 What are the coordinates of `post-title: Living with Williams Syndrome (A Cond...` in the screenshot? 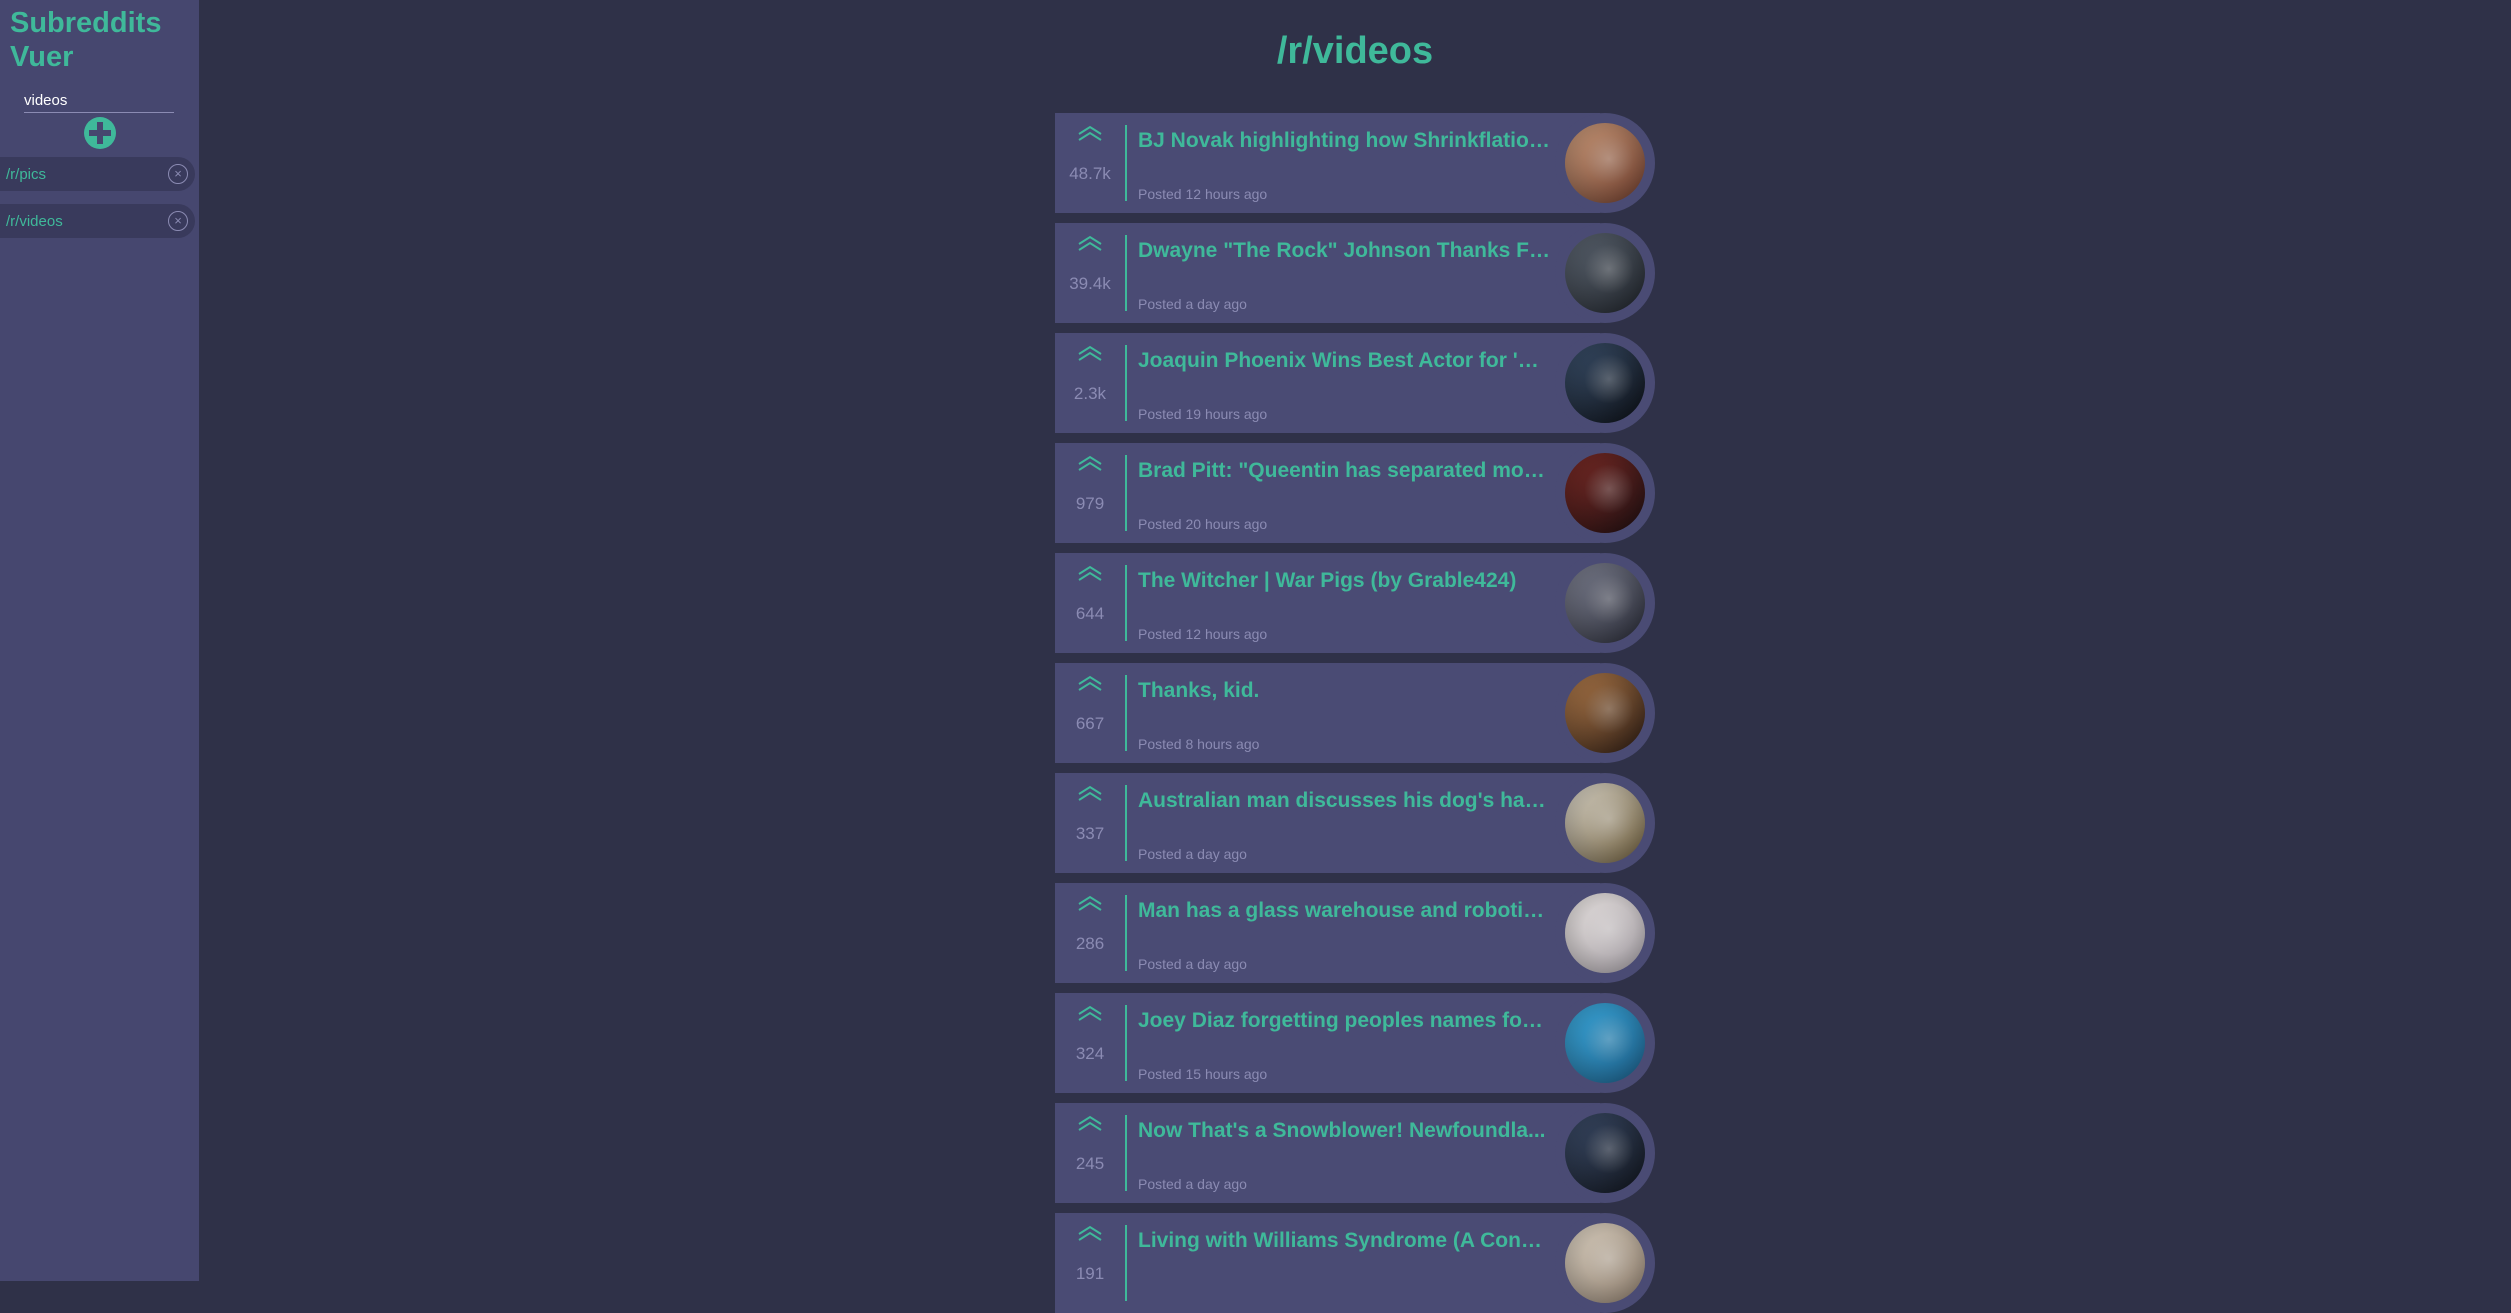 It's located at (1344, 1241).